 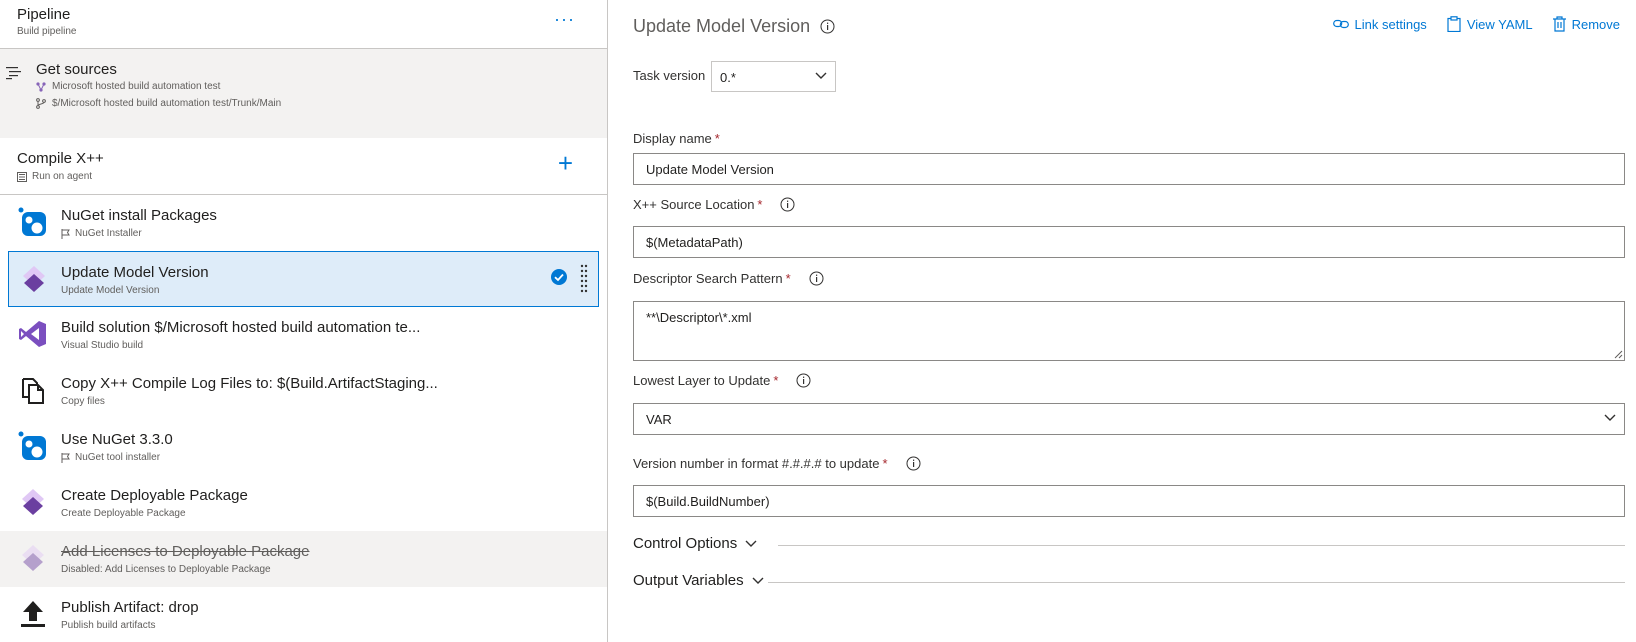 I want to click on descriptor-textarea: **\Descriptor\*.xml, so click(x=1129, y=331).